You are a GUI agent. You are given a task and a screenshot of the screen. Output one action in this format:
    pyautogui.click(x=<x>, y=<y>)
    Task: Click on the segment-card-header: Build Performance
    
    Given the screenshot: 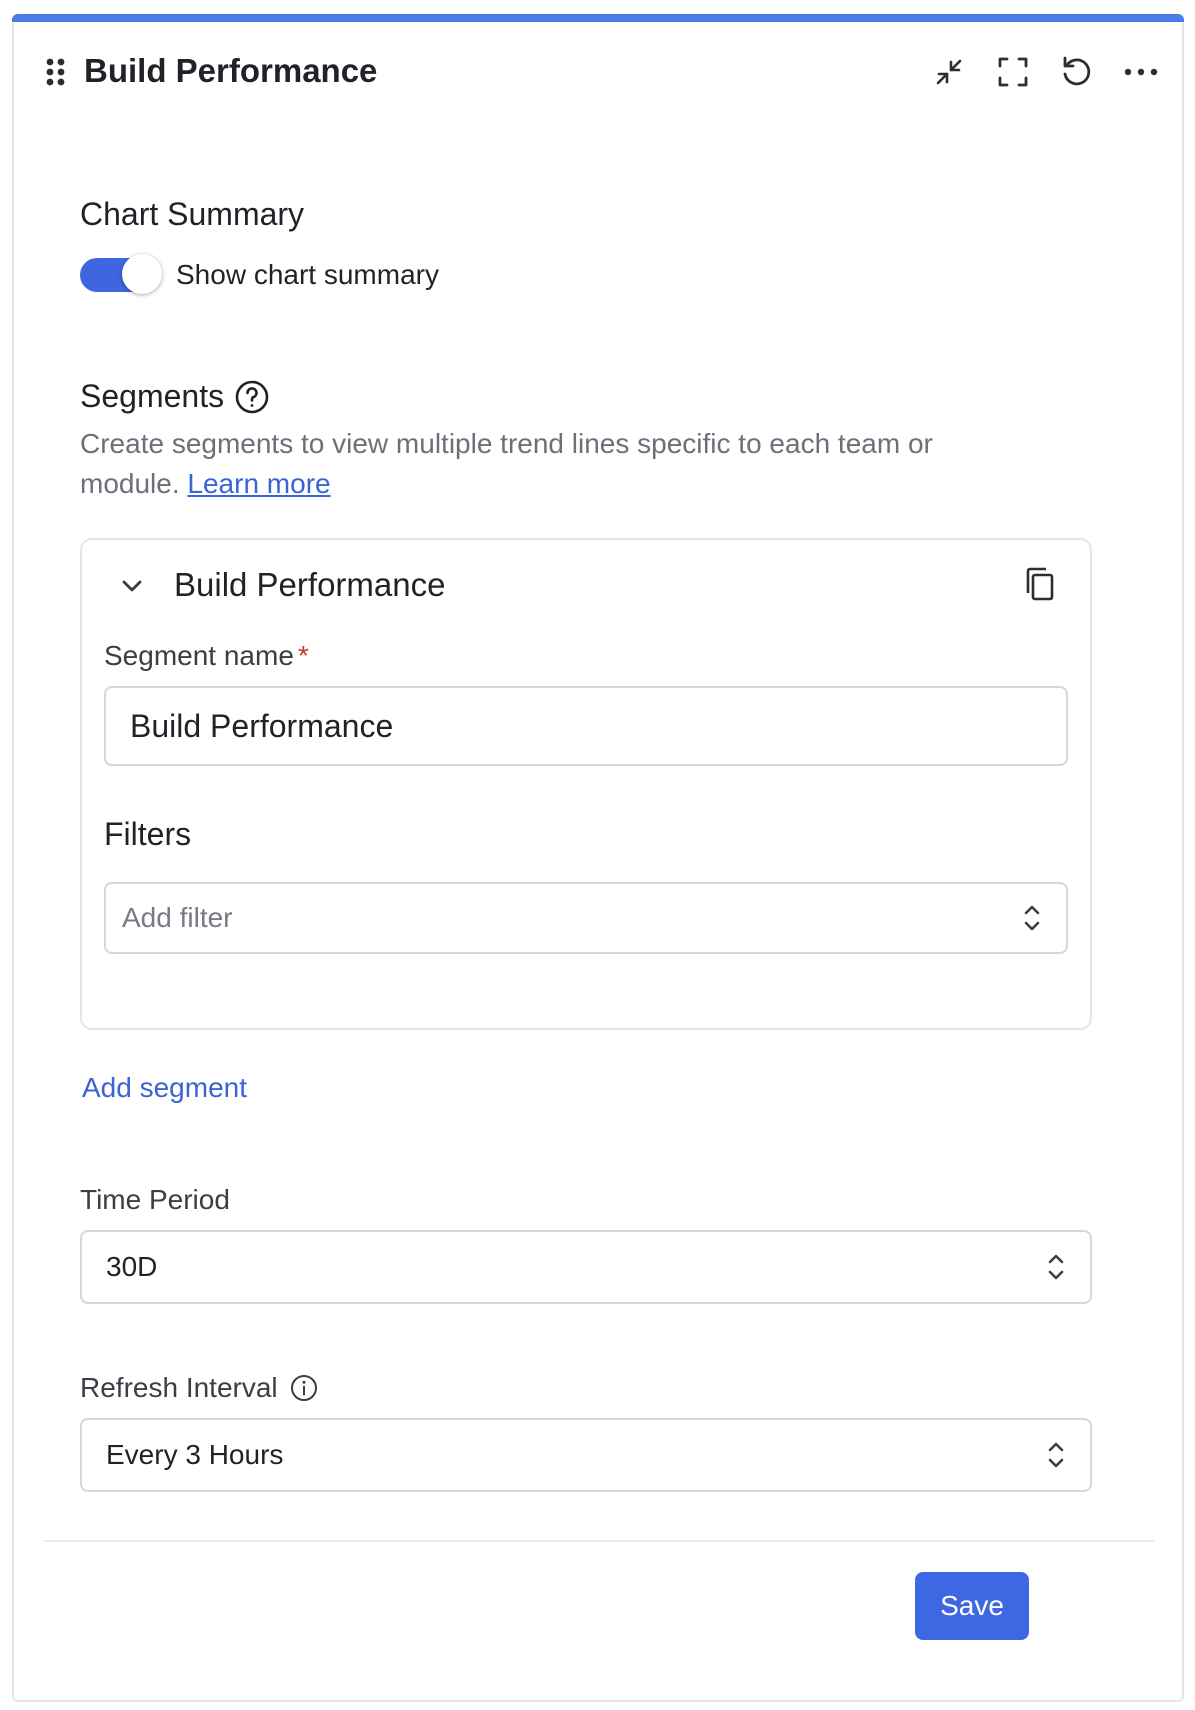 What is the action you would take?
    pyautogui.click(x=586, y=586)
    